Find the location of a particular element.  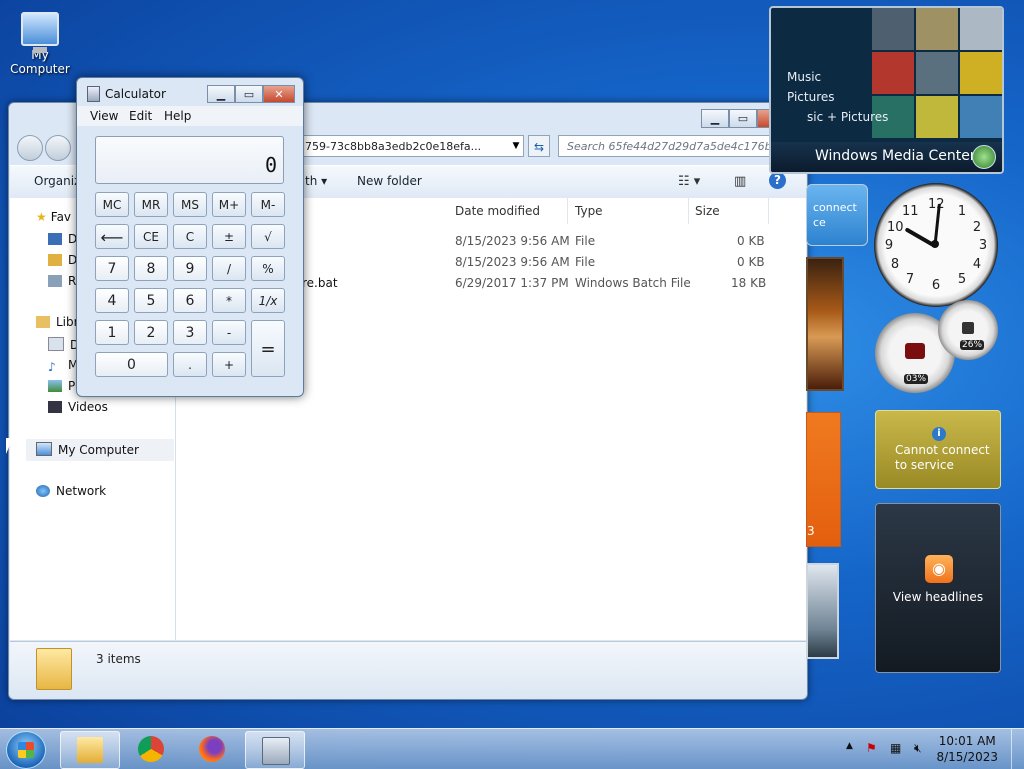

nav-fav-downloads: D is located at coordinates (62, 260).